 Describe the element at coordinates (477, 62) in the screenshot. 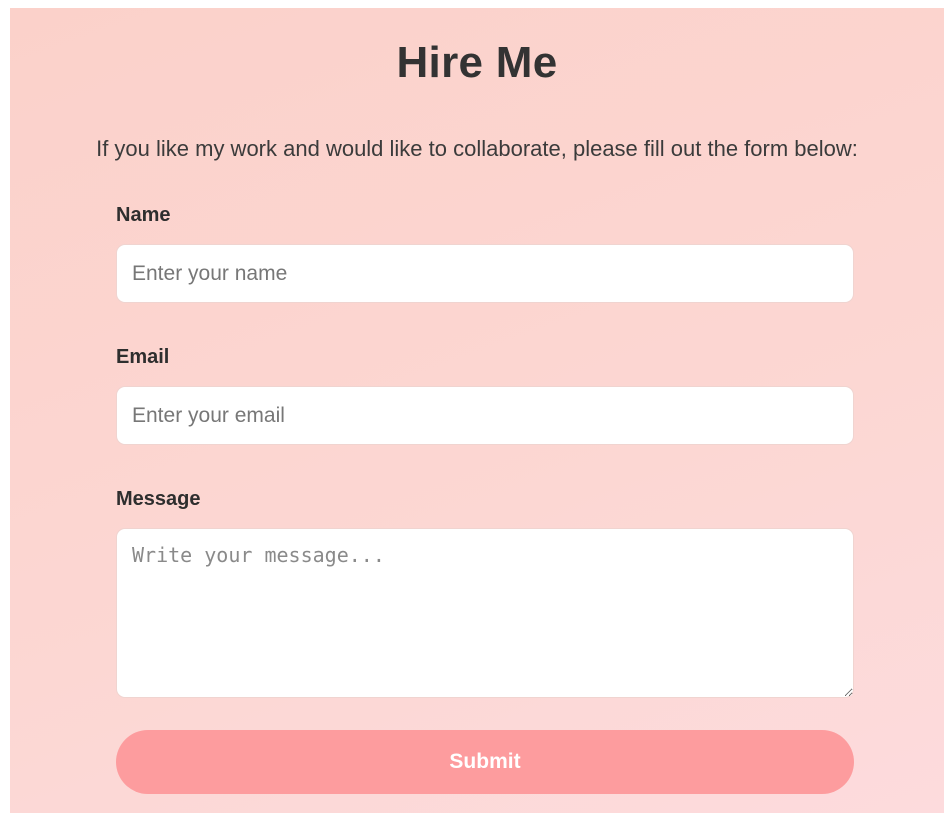

I see `page-title: Hire Me` at that location.